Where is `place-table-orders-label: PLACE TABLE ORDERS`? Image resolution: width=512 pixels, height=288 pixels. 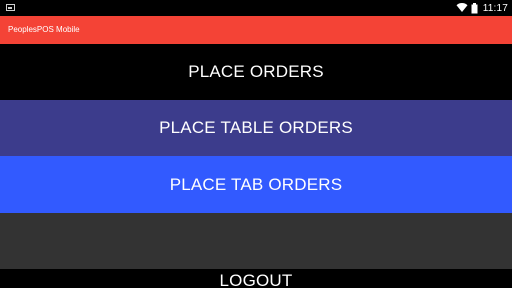 place-table-orders-label: PLACE TABLE ORDERS is located at coordinates (256, 127).